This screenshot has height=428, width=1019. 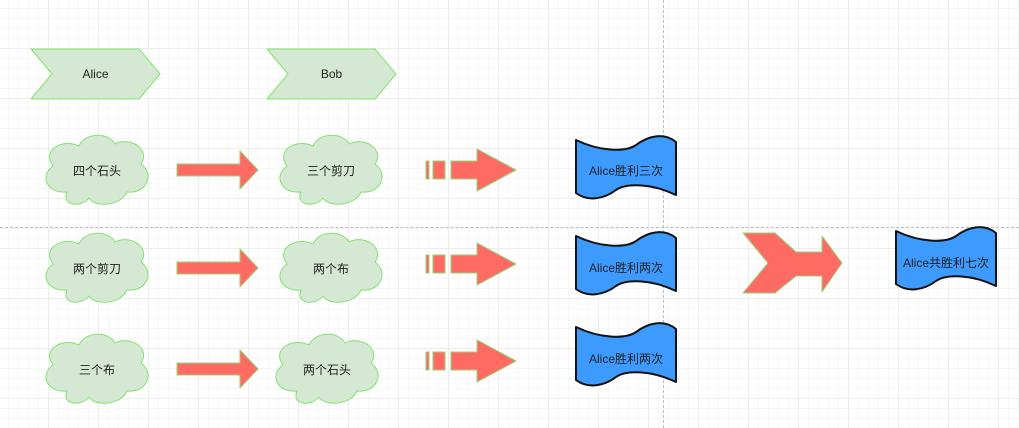 What do you see at coordinates (792, 263) in the screenshot?
I see `merge-arrow` at bounding box center [792, 263].